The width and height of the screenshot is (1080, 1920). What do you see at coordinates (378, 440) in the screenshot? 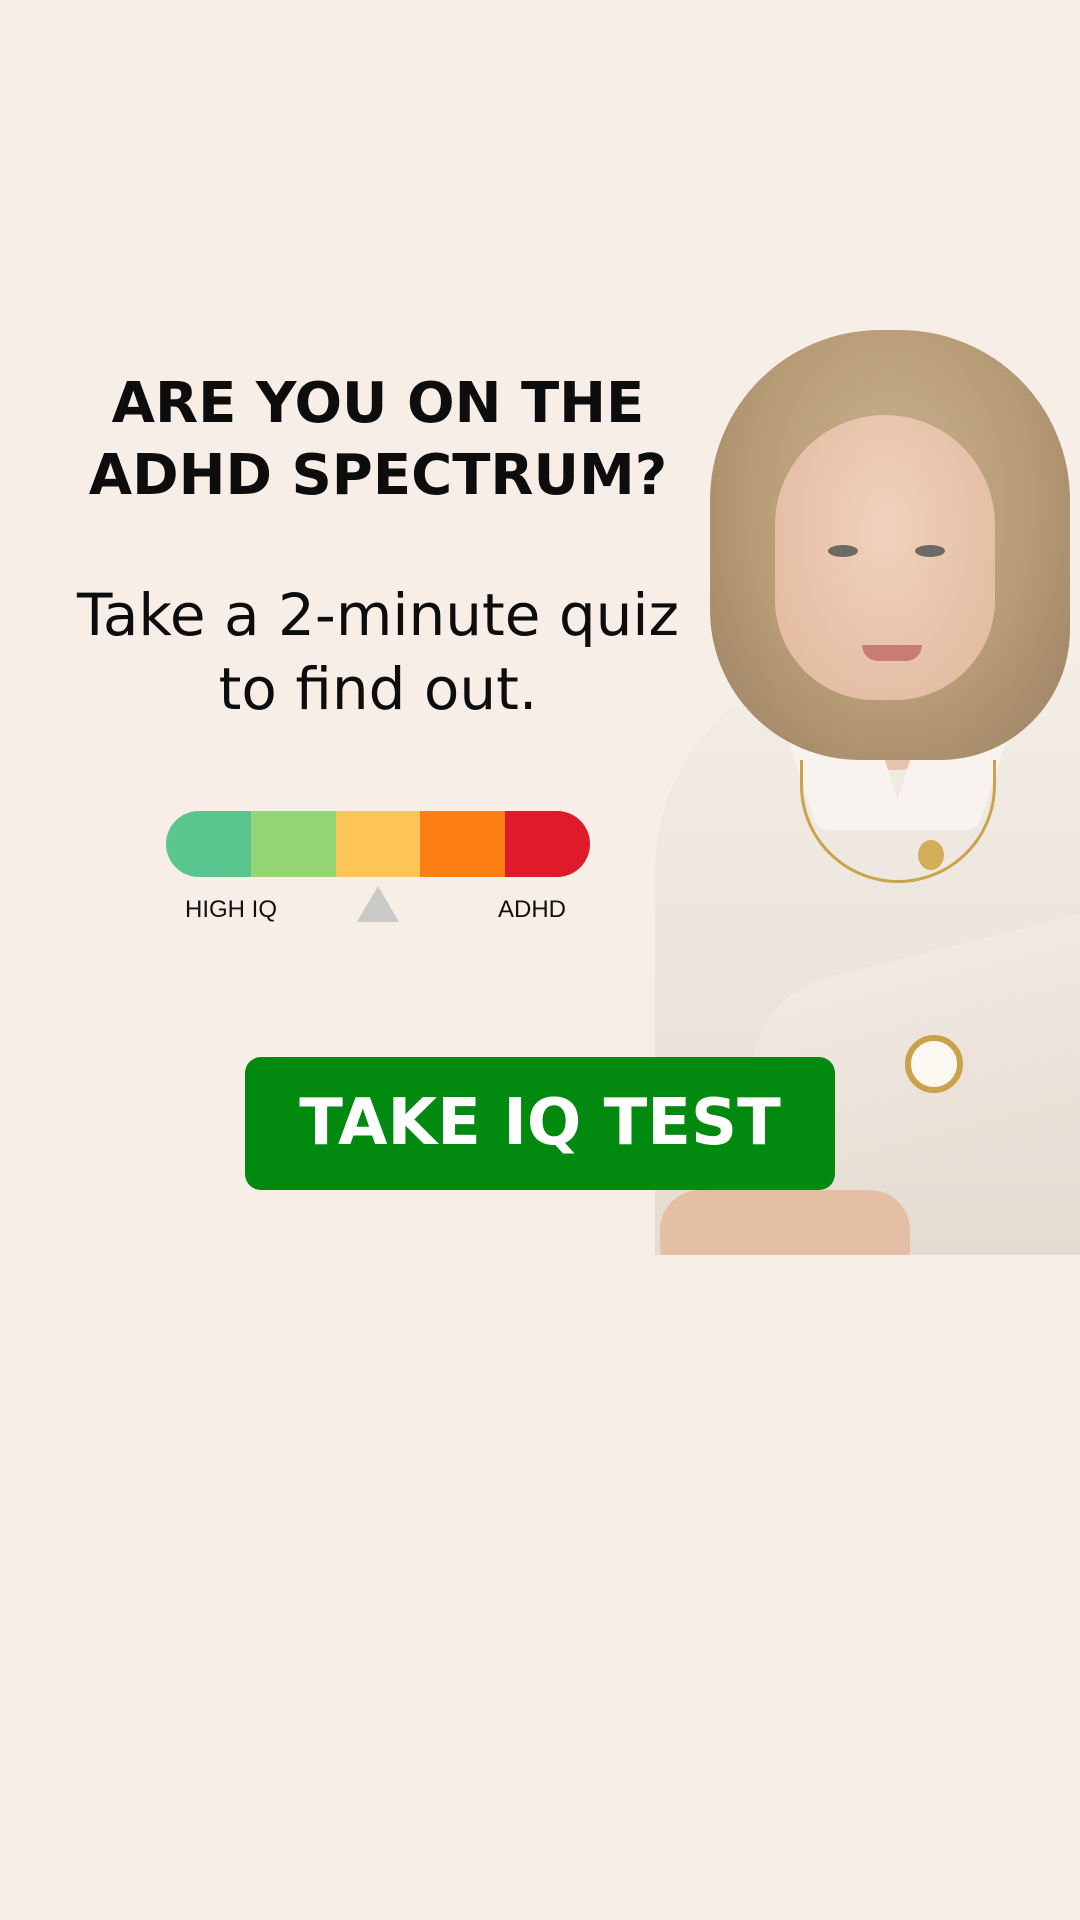
I see `headline: ARE YOU ON THE ADHD SPECTRUM?` at bounding box center [378, 440].